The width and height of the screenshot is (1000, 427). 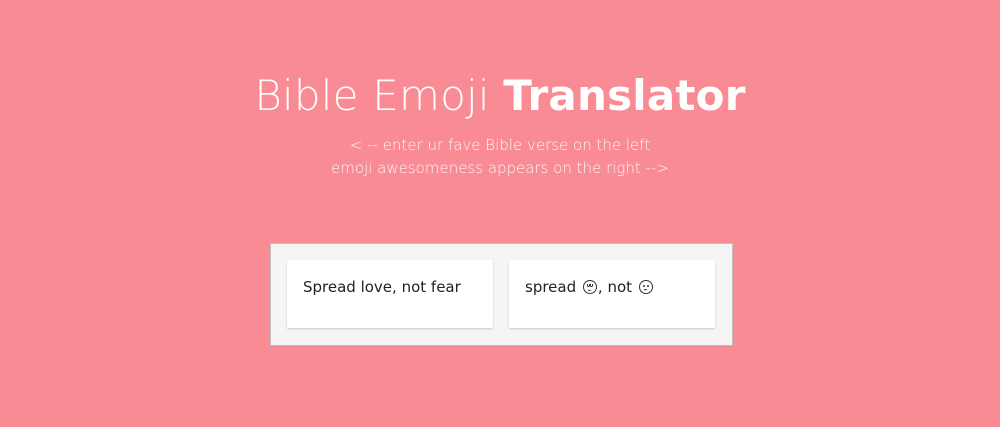 I want to click on translator-panel: Spread love, not fear spread , not, so click(x=501, y=294).